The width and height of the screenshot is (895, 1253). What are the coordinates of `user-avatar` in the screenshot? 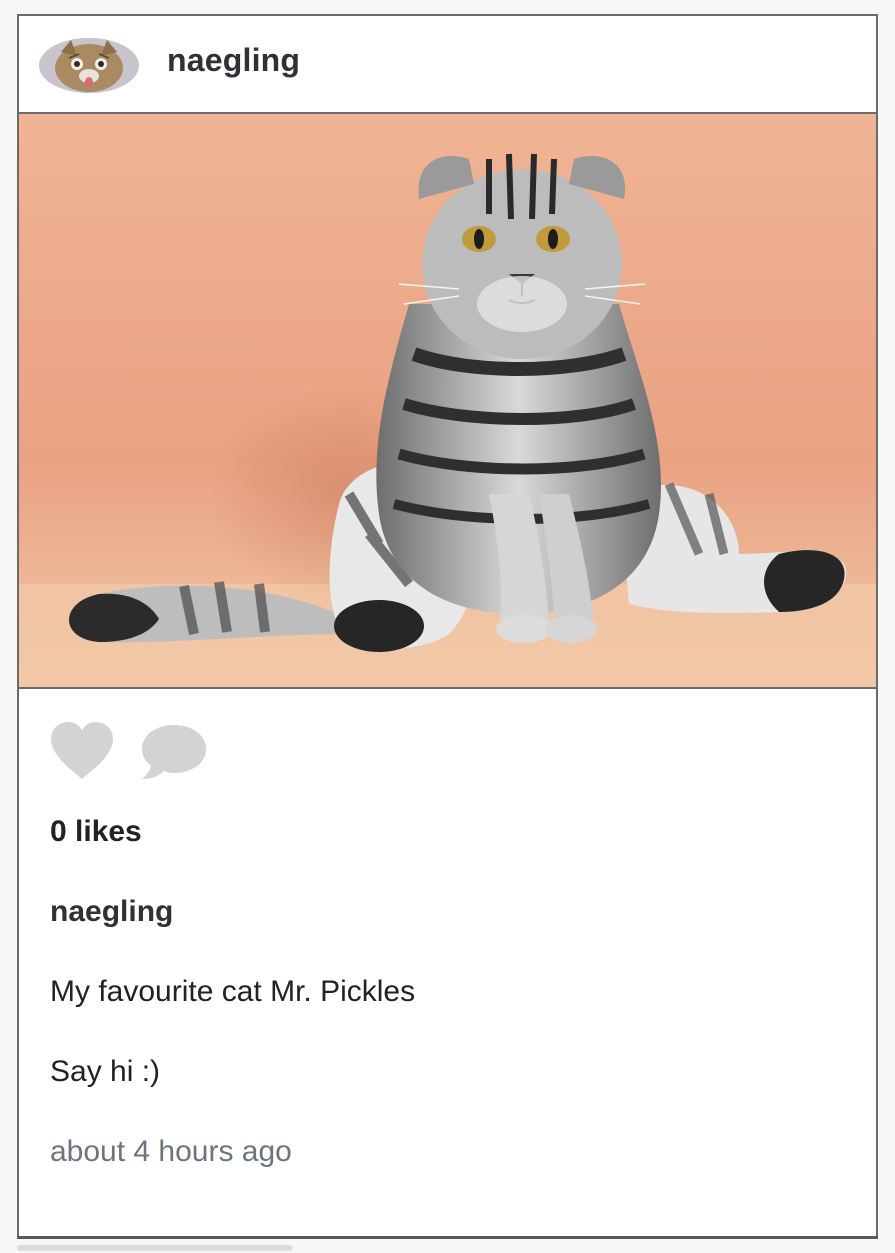 It's located at (89, 65).